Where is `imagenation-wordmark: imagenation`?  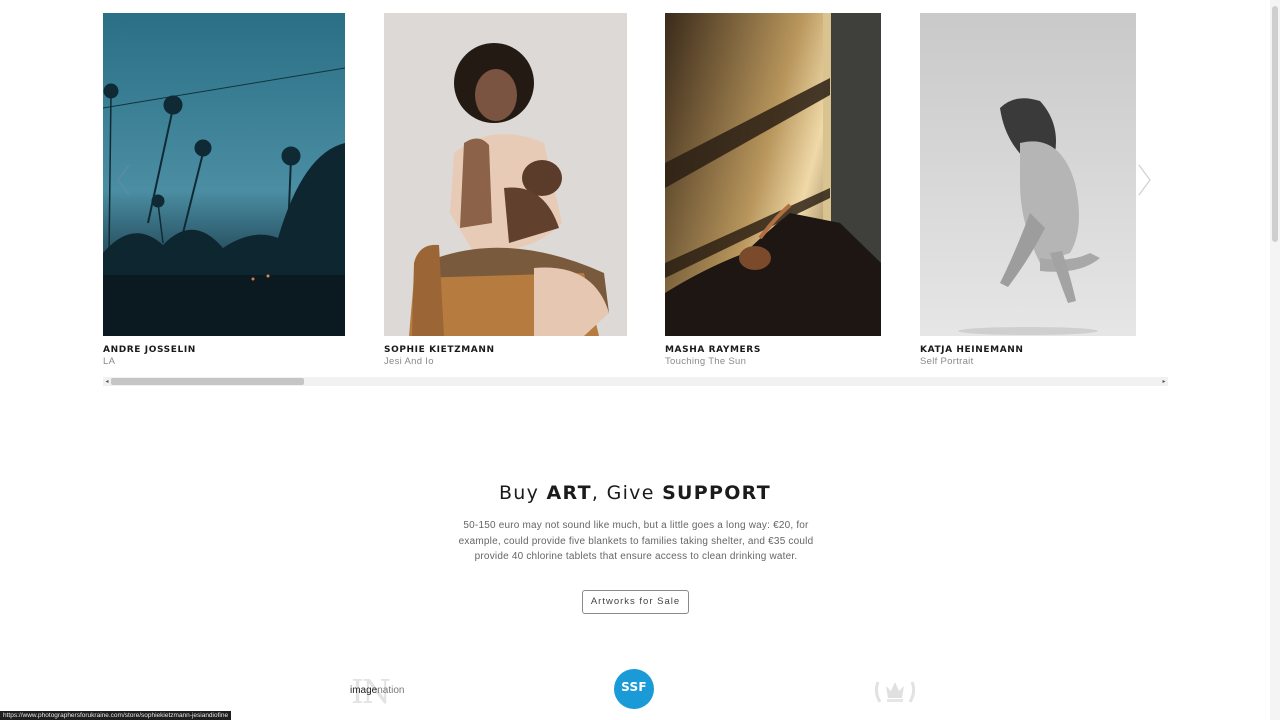 imagenation-wordmark: imagenation is located at coordinates (377, 690).